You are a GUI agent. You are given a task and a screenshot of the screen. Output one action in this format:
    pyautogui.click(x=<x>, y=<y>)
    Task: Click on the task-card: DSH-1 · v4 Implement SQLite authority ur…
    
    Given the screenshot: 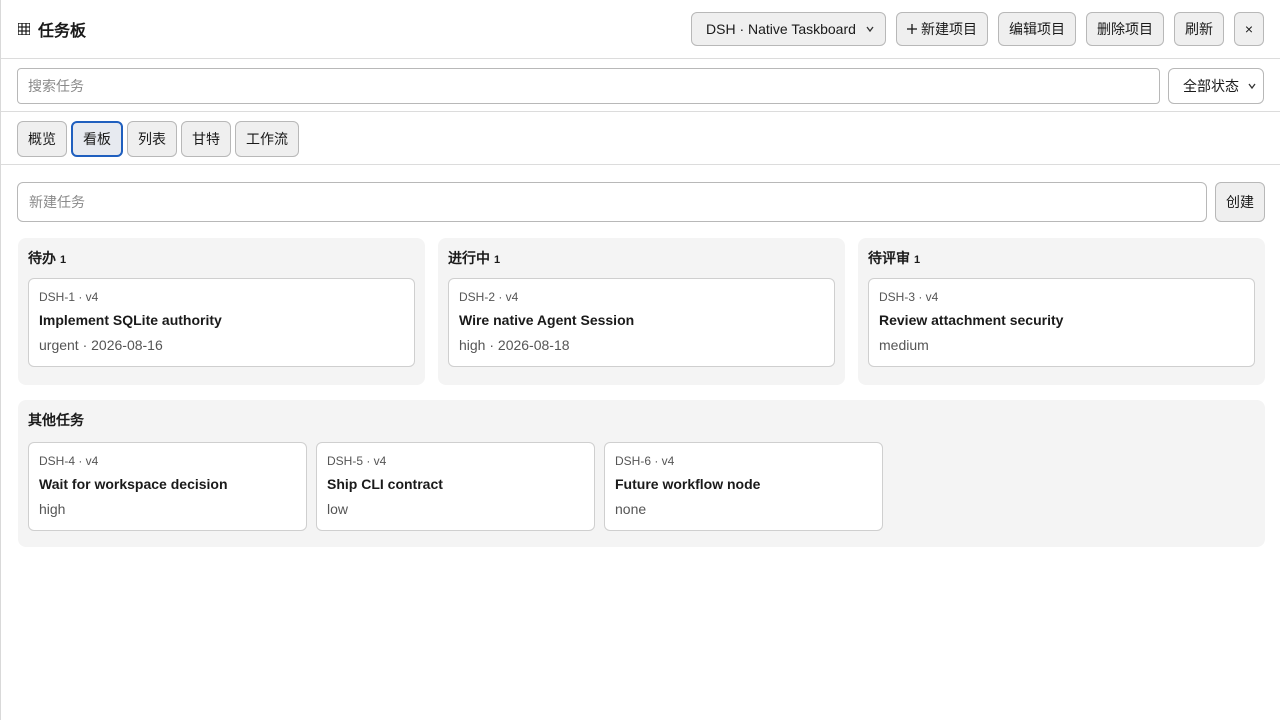 What is the action you would take?
    pyautogui.click(x=221, y=322)
    